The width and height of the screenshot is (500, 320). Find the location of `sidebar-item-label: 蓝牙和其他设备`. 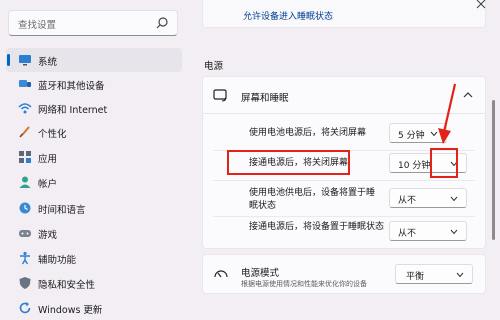

sidebar-item-label: 蓝牙和其他设备 is located at coordinates (71, 86).